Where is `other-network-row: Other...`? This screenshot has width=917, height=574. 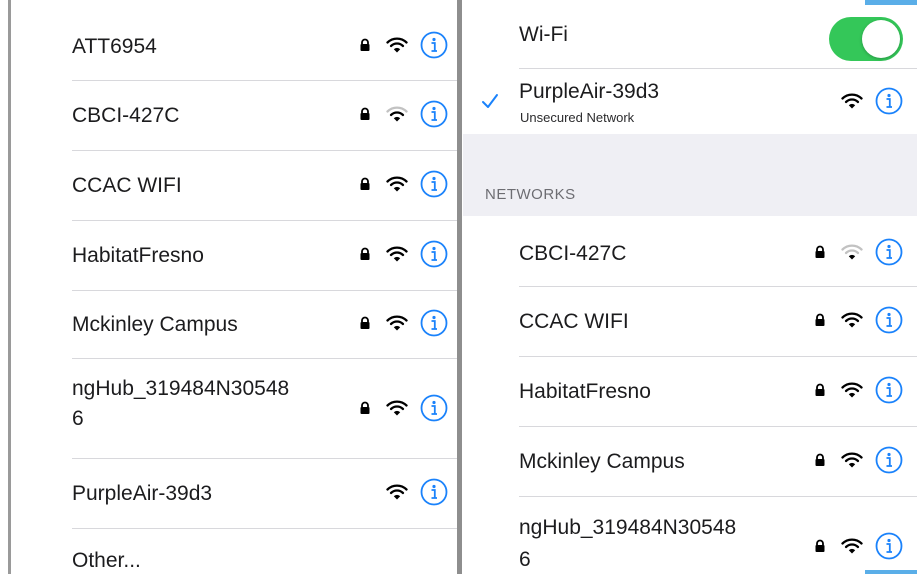 other-network-row: Other... is located at coordinates (229, 551).